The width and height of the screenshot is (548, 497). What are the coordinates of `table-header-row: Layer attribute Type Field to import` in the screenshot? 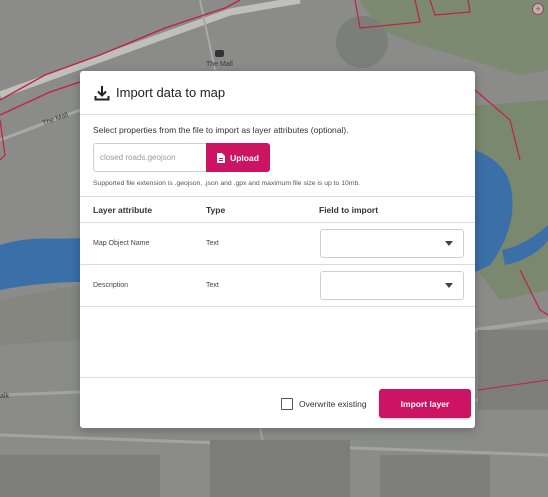 It's located at (277, 209).